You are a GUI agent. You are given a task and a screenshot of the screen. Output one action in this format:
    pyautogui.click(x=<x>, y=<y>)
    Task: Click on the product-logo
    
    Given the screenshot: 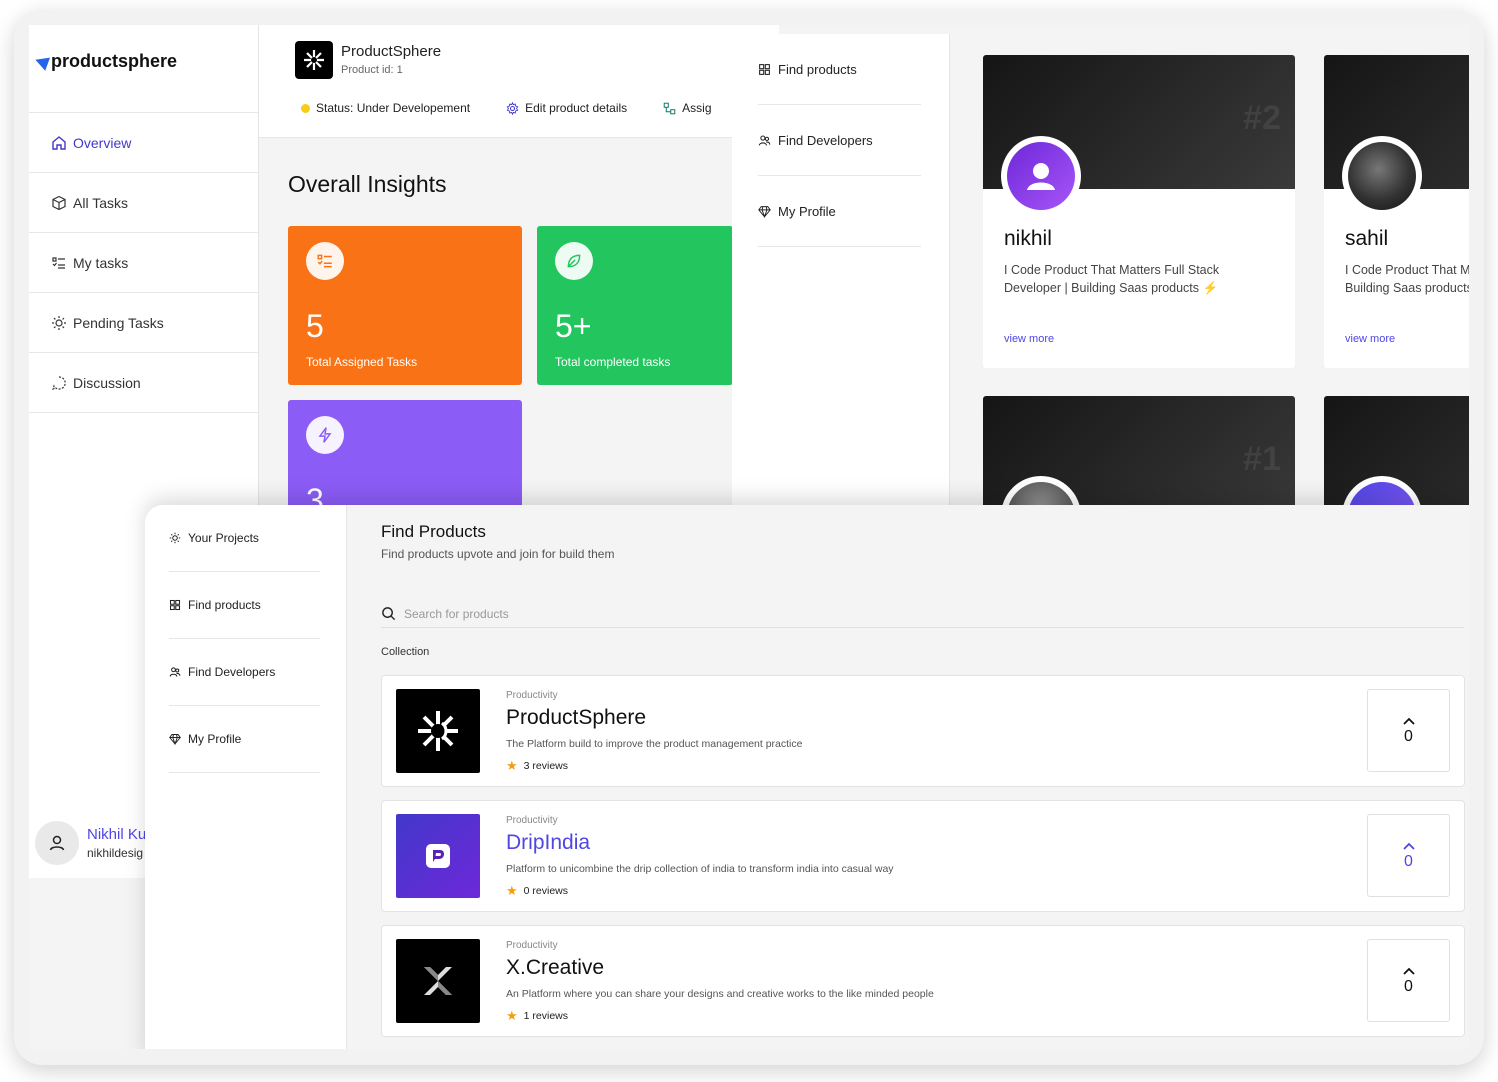 What is the action you would take?
    pyautogui.click(x=314, y=60)
    